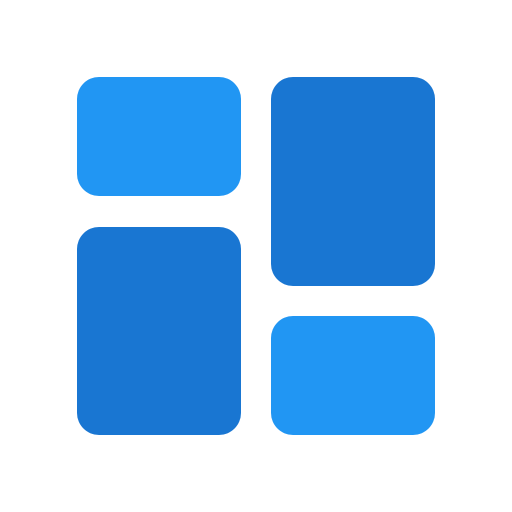 Image resolution: width=512 pixels, height=512 pixels. What do you see at coordinates (159, 331) in the screenshot?
I see `tile-bottom-left` at bounding box center [159, 331].